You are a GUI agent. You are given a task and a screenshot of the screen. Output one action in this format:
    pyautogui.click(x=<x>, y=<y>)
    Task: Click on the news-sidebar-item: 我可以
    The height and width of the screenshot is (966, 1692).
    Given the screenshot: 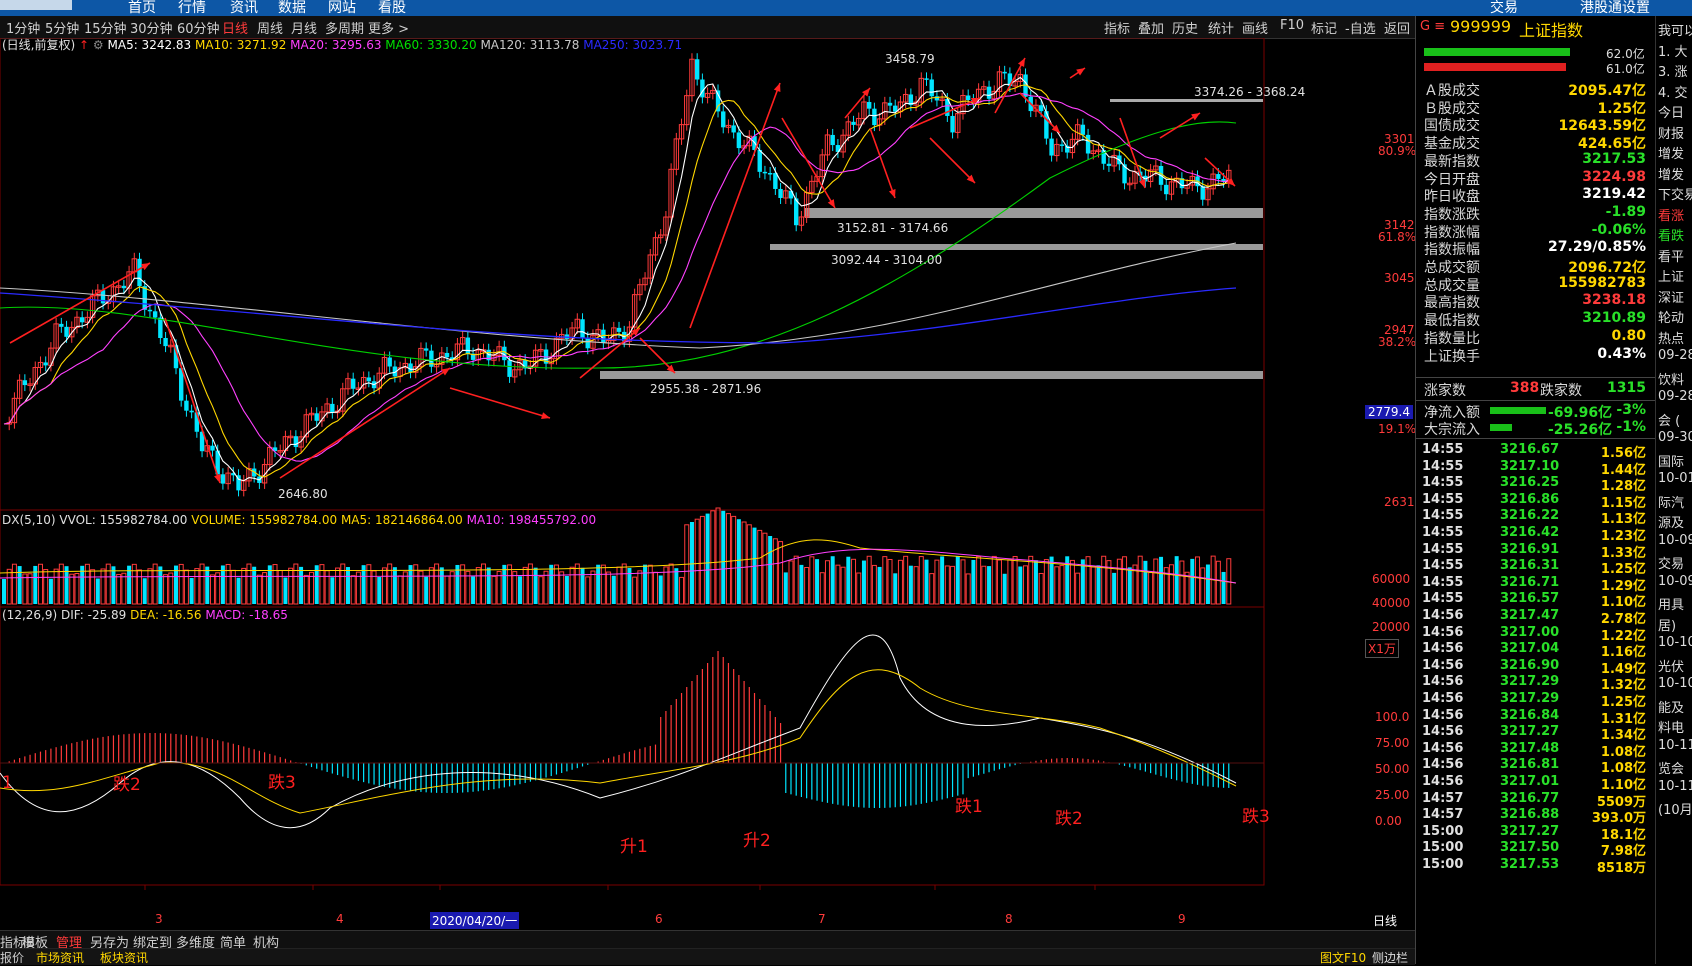 What is the action you would take?
    pyautogui.click(x=1675, y=29)
    